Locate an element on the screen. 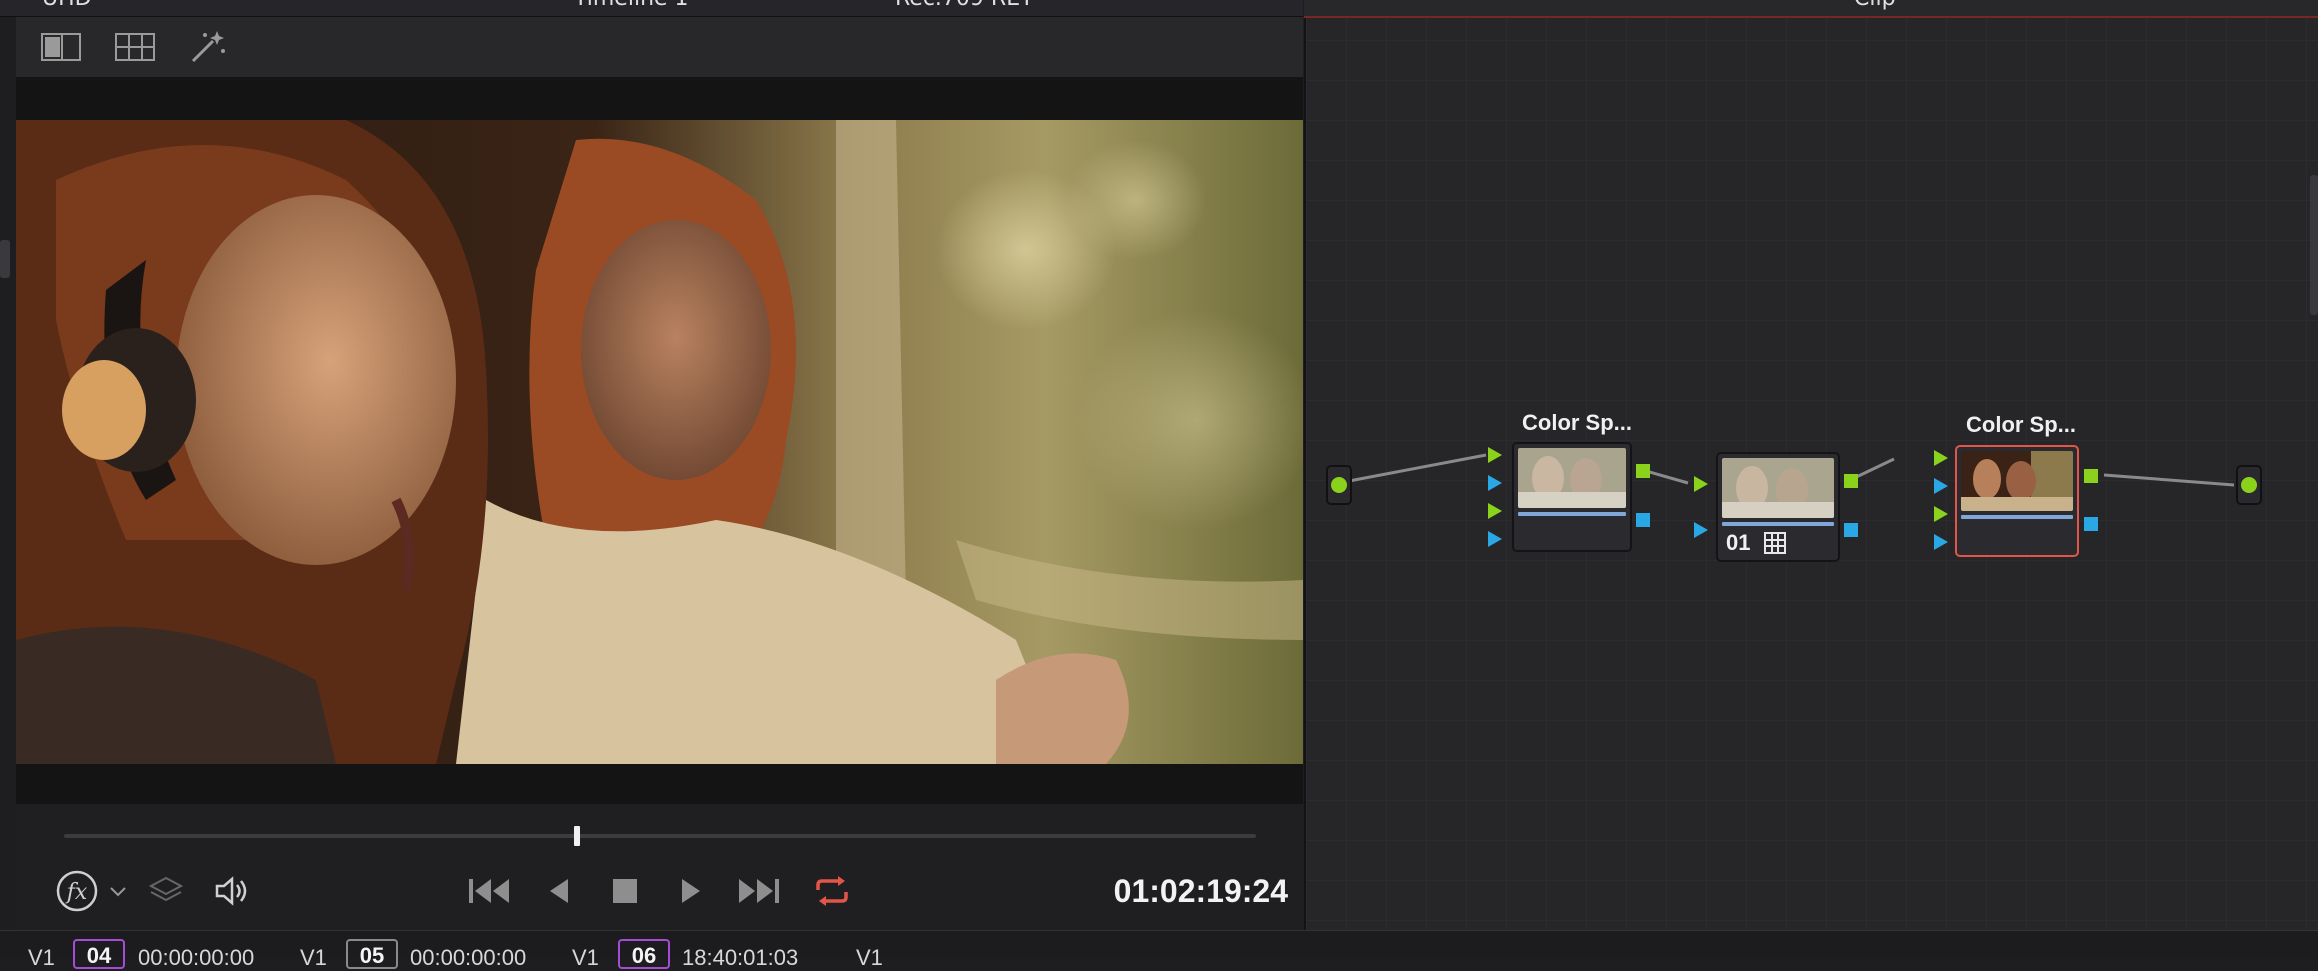 This screenshot has height=971, width=2318. output-node is located at coordinates (2249, 485).